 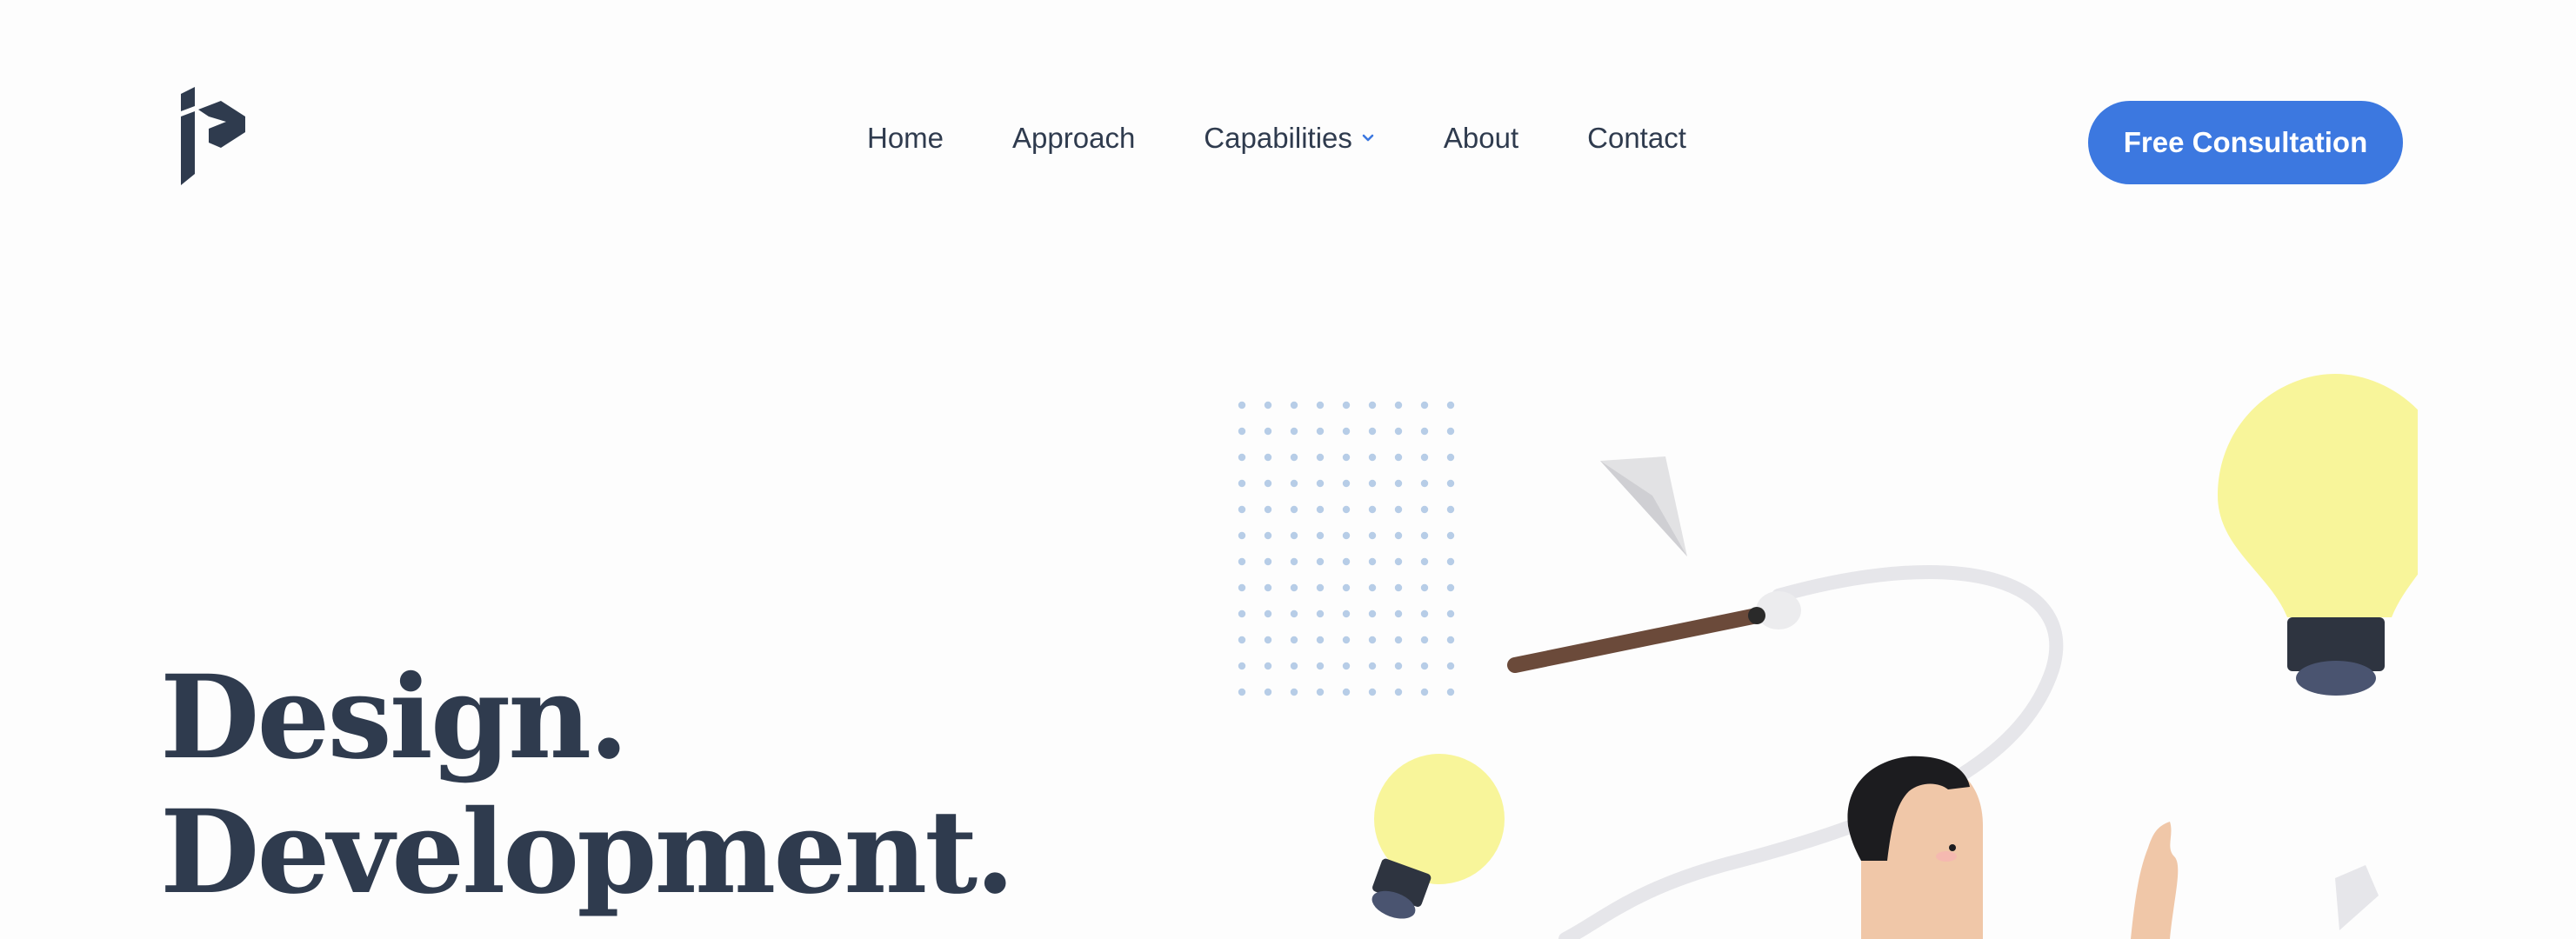 I want to click on nav-home: Home, so click(x=906, y=139).